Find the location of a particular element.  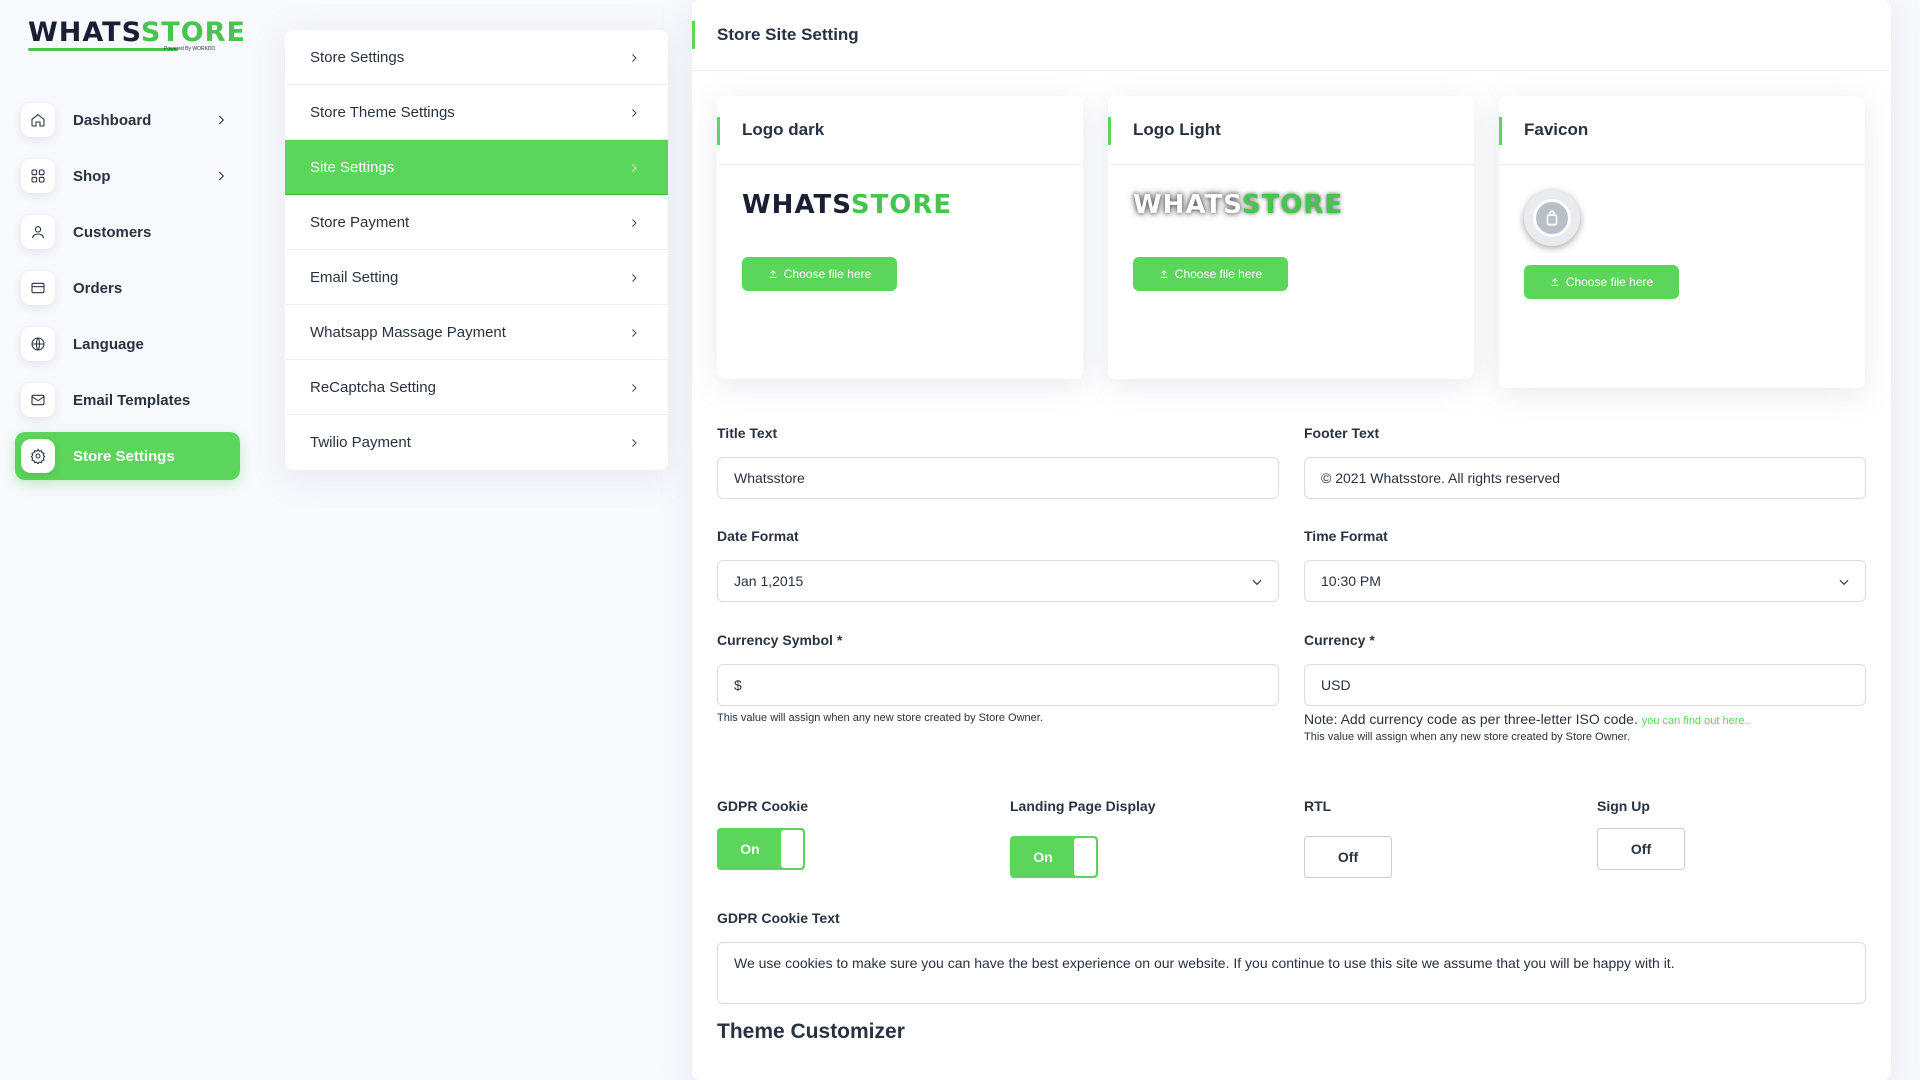

logo-underline is located at coordinates (103, 49).